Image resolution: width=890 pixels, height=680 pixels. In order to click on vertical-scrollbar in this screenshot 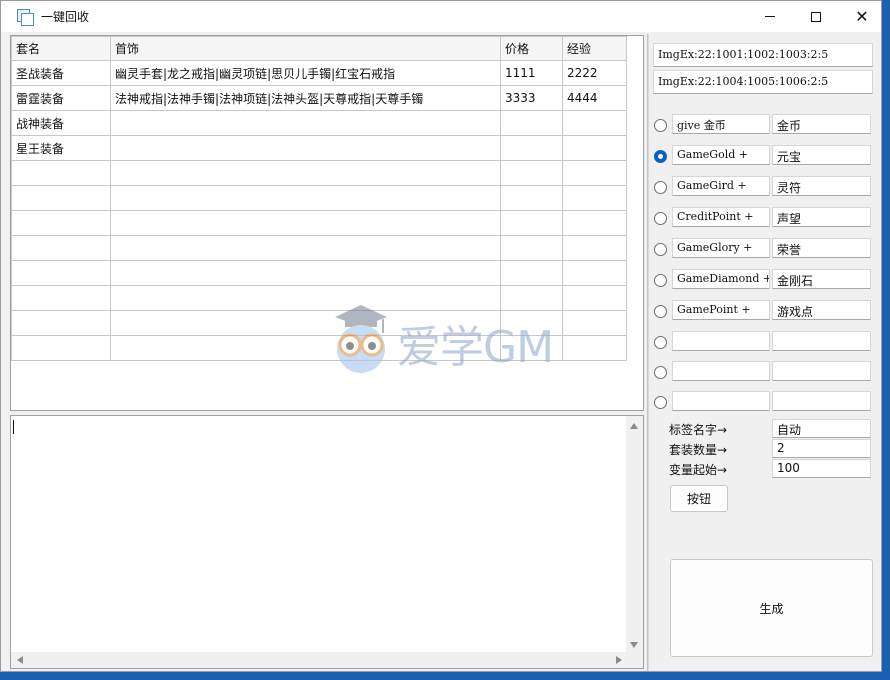, I will do `click(634, 534)`.